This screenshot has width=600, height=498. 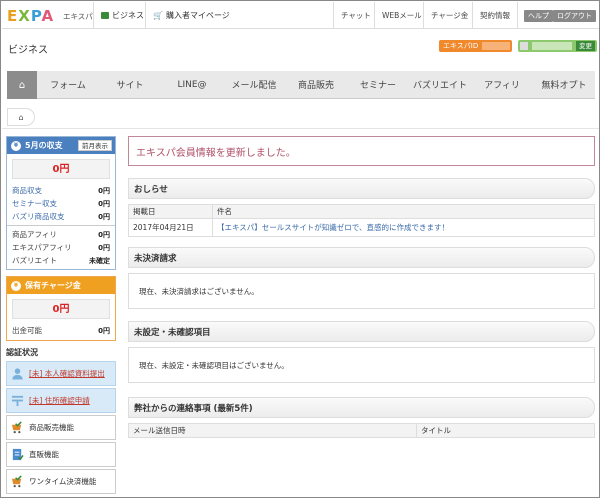 What do you see at coordinates (254, 84) in the screenshot?
I see `tab-mail: メール配信` at bounding box center [254, 84].